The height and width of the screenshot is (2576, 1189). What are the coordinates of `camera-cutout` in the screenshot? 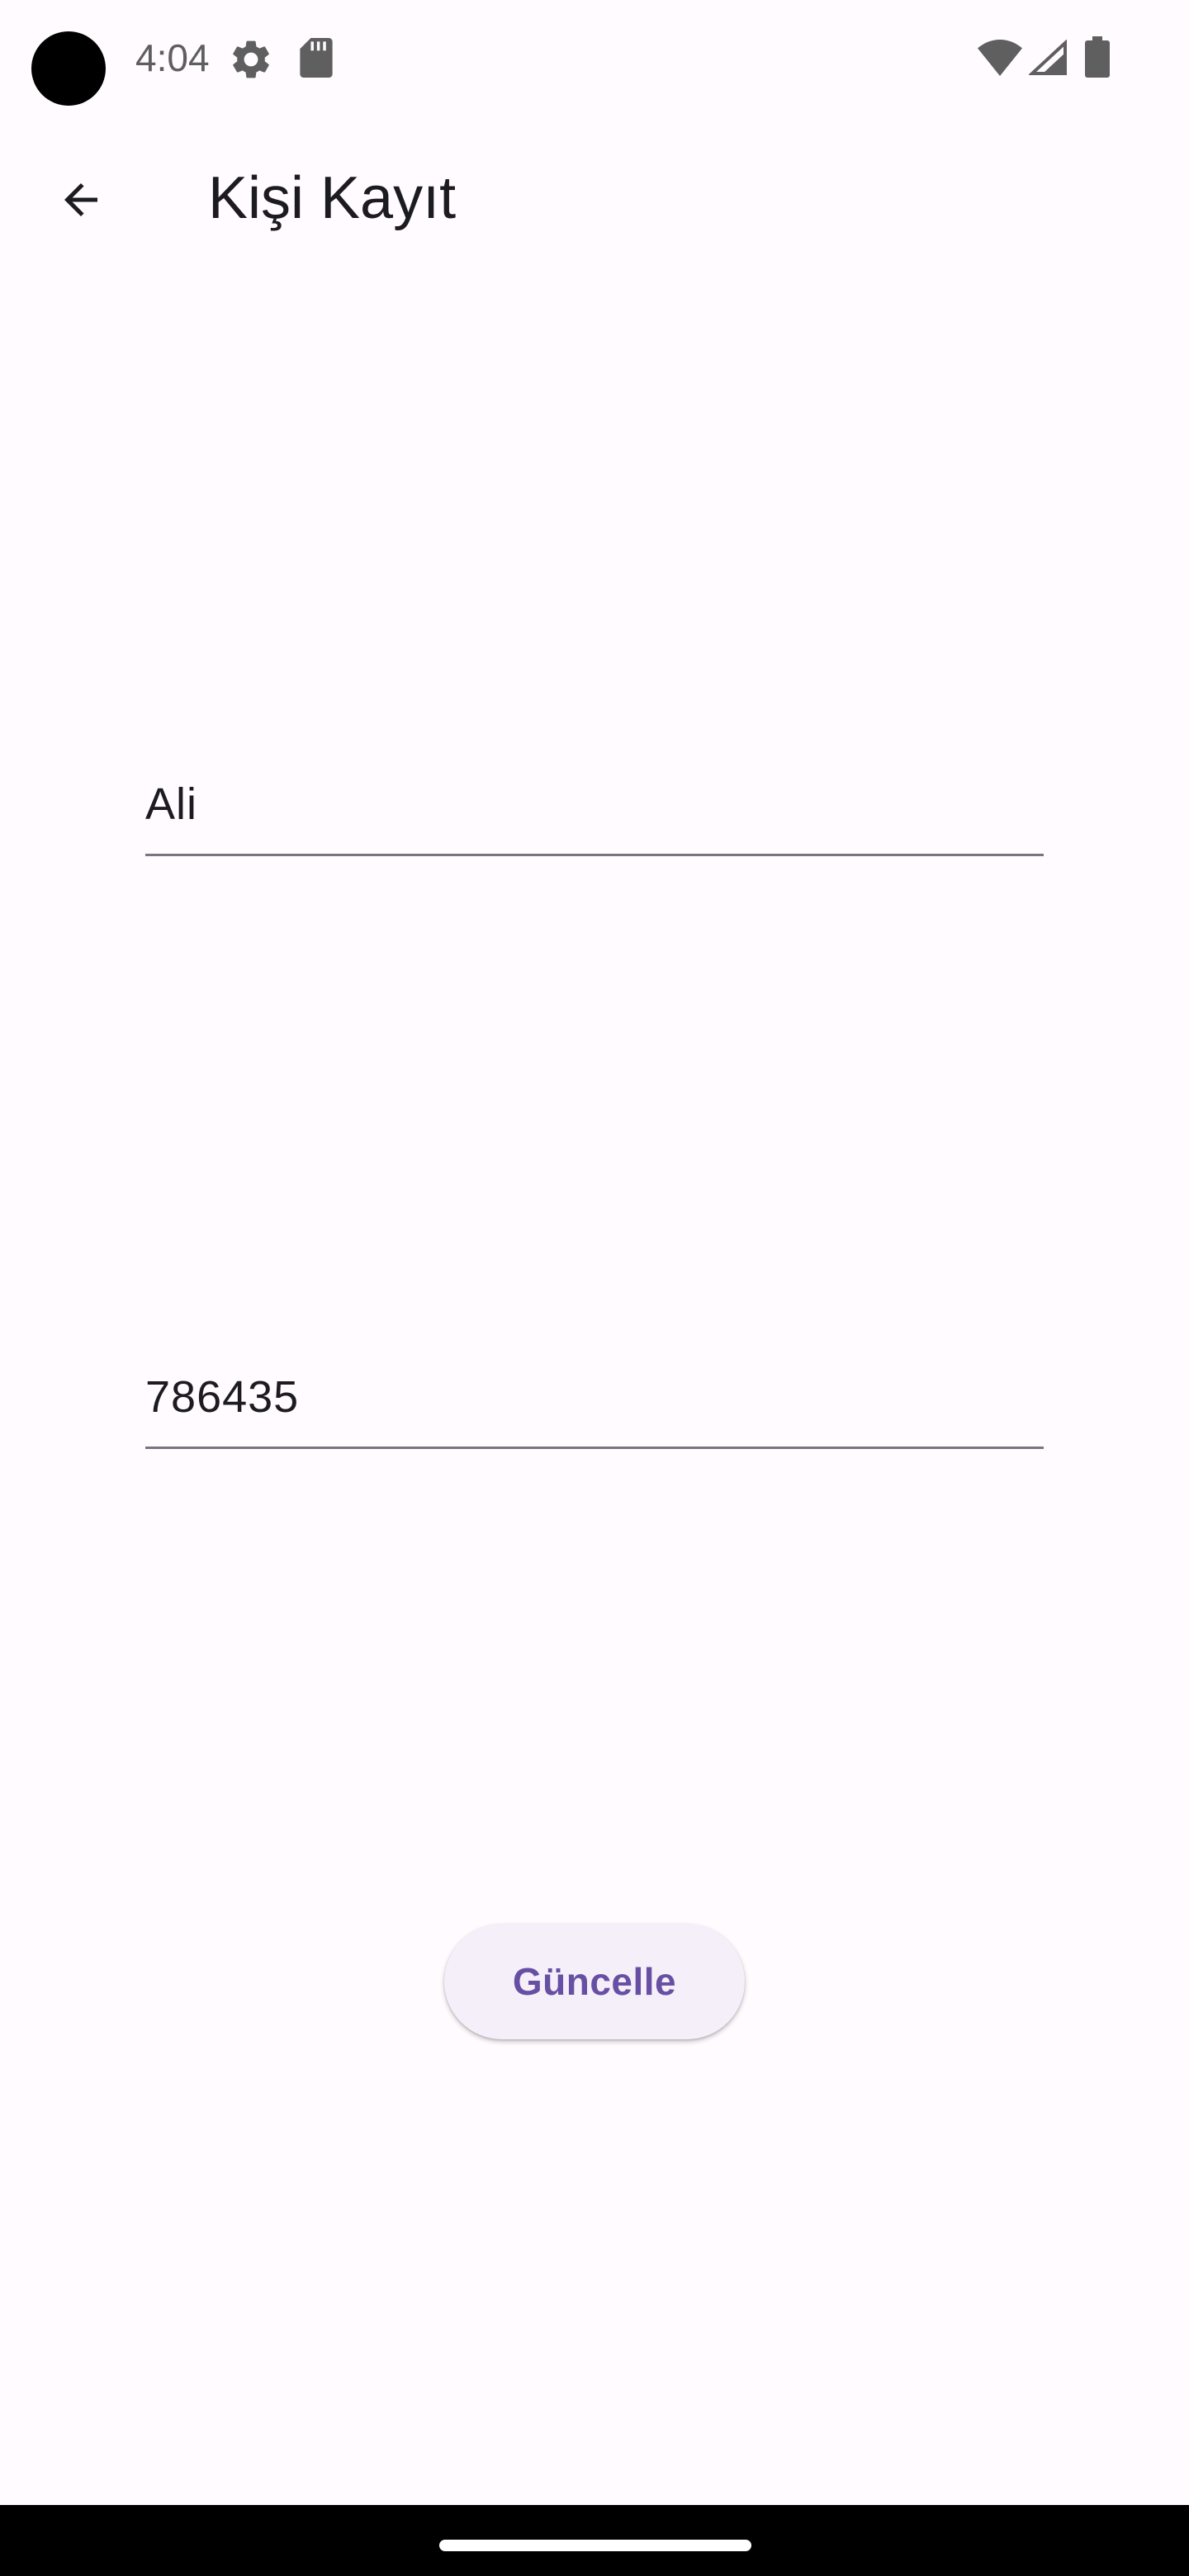 It's located at (68, 68).